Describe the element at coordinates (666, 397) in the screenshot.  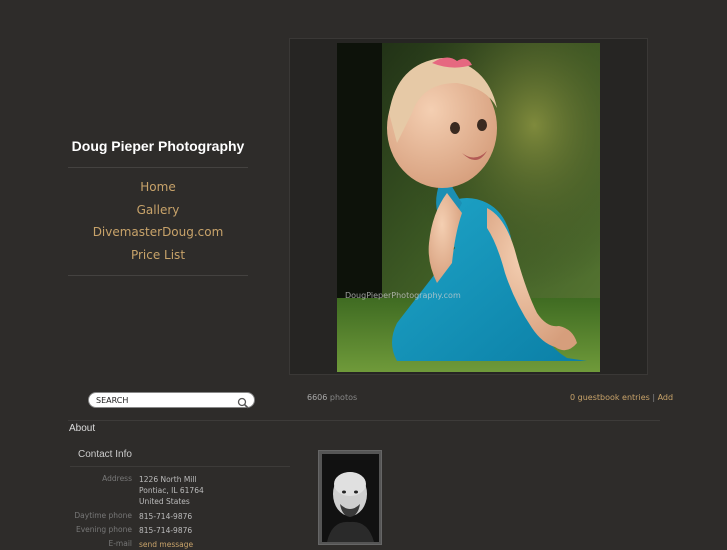
I see `guestbook-add-link: Add` at that location.